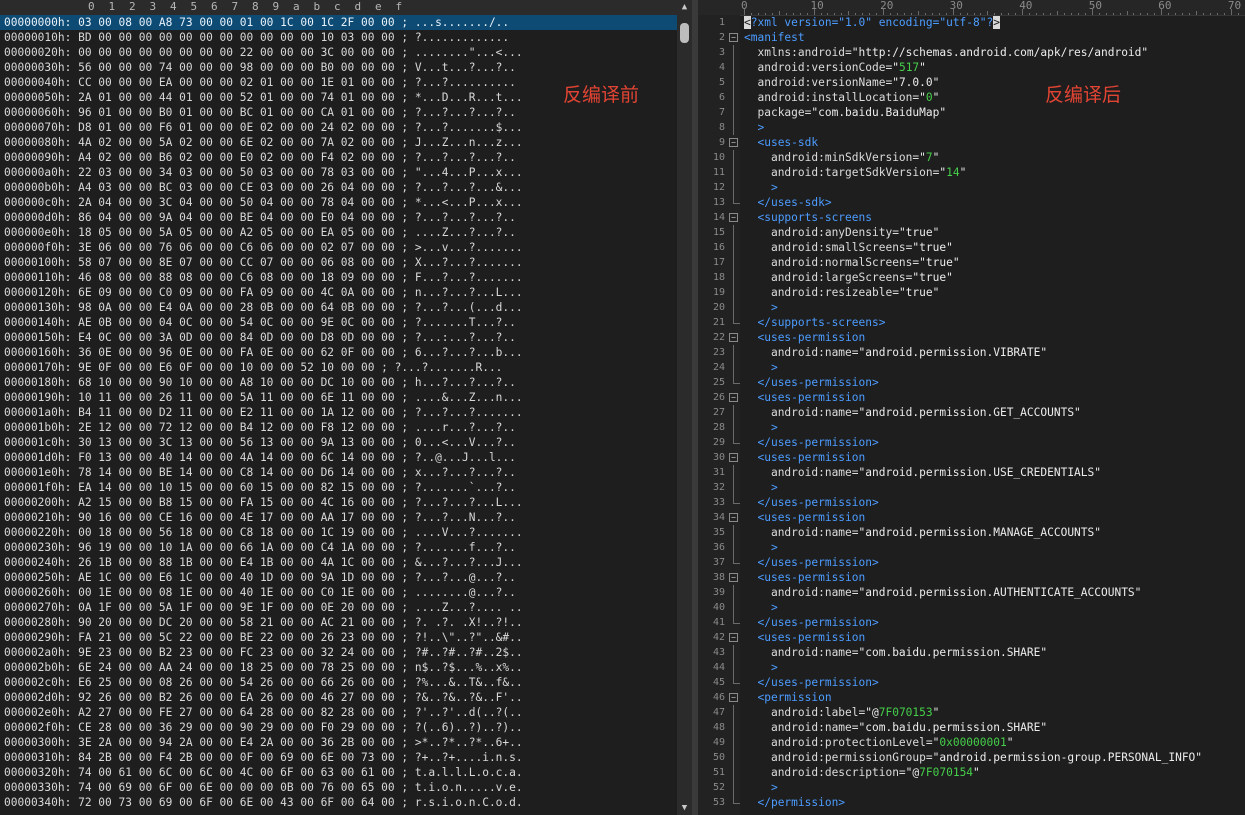  Describe the element at coordinates (971, 547) in the screenshot. I see `xml-line: 36 >` at that location.